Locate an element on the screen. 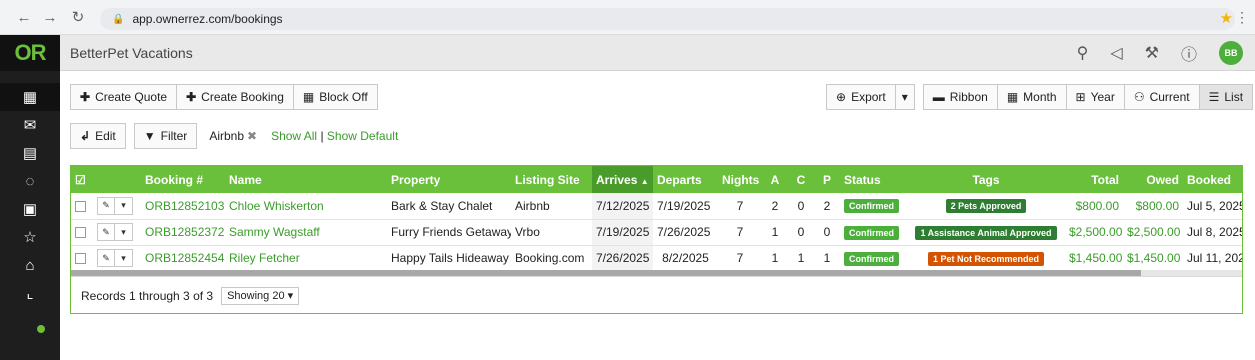 The height and width of the screenshot is (360, 1255). page-size-value: Showing 20 is located at coordinates (256, 295).